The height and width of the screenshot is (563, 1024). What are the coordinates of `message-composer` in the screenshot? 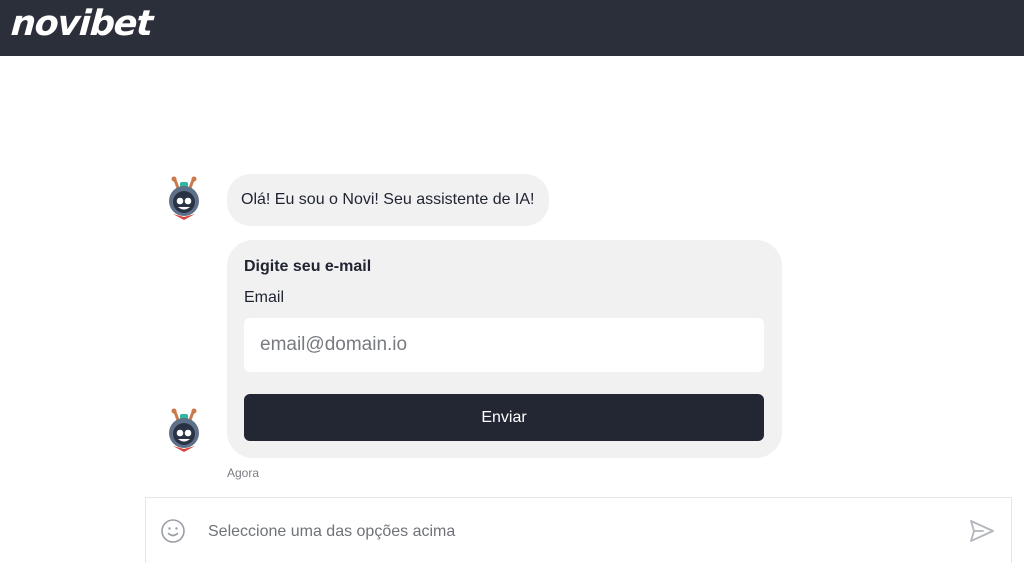 It's located at (578, 530).